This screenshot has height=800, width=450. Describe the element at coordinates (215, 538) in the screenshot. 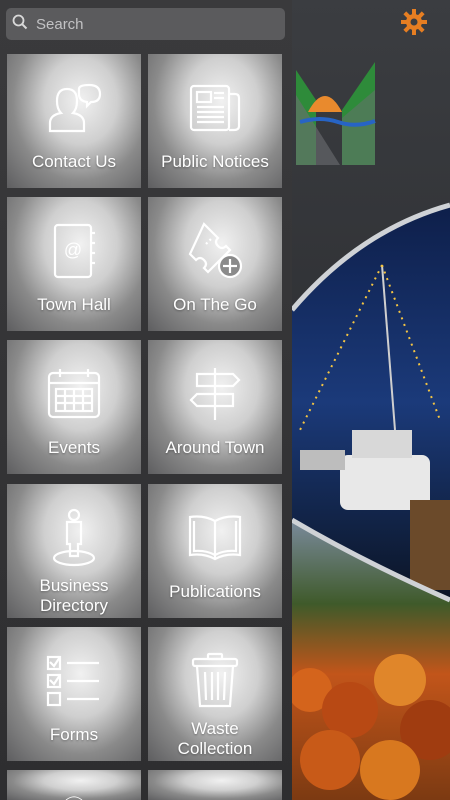

I see `book-icon` at that location.